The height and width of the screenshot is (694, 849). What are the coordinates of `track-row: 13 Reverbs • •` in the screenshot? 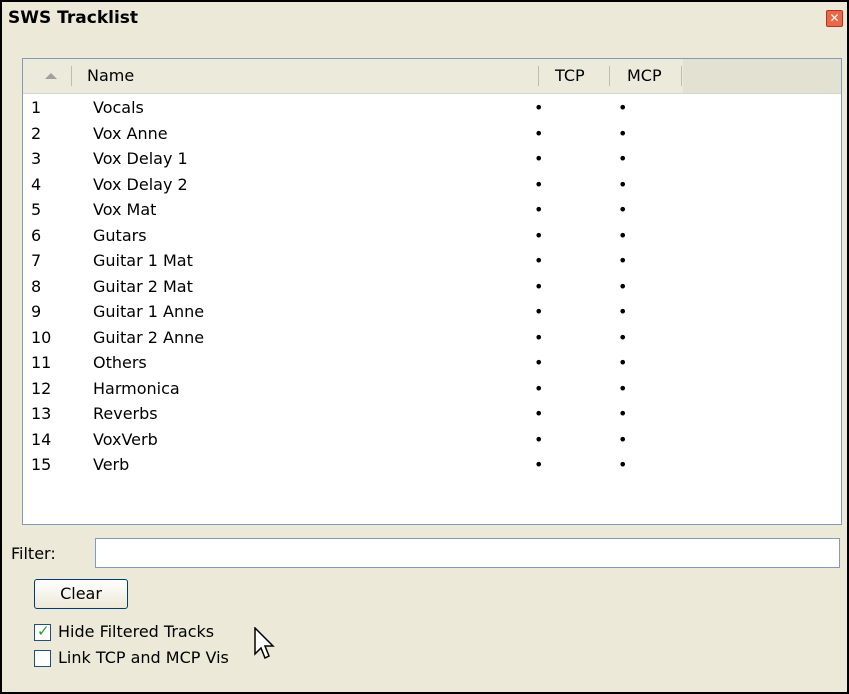 It's located at (432, 414).